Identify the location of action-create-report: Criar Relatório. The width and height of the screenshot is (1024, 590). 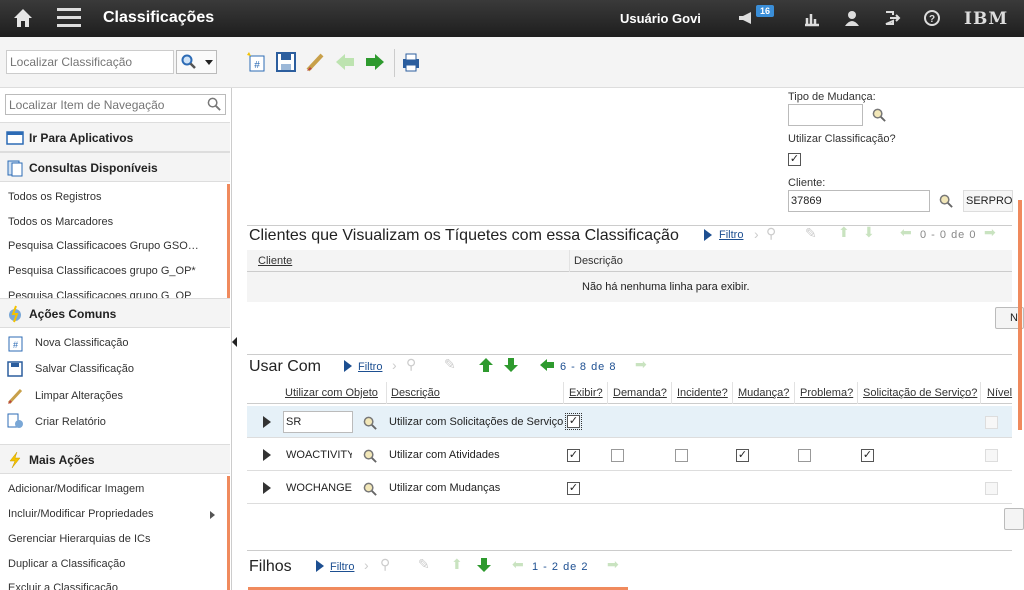
(70, 422).